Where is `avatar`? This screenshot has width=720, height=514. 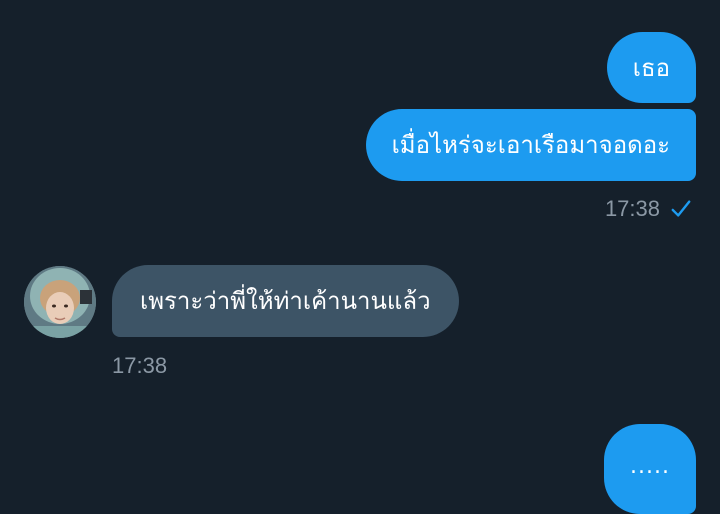 avatar is located at coordinates (60, 302).